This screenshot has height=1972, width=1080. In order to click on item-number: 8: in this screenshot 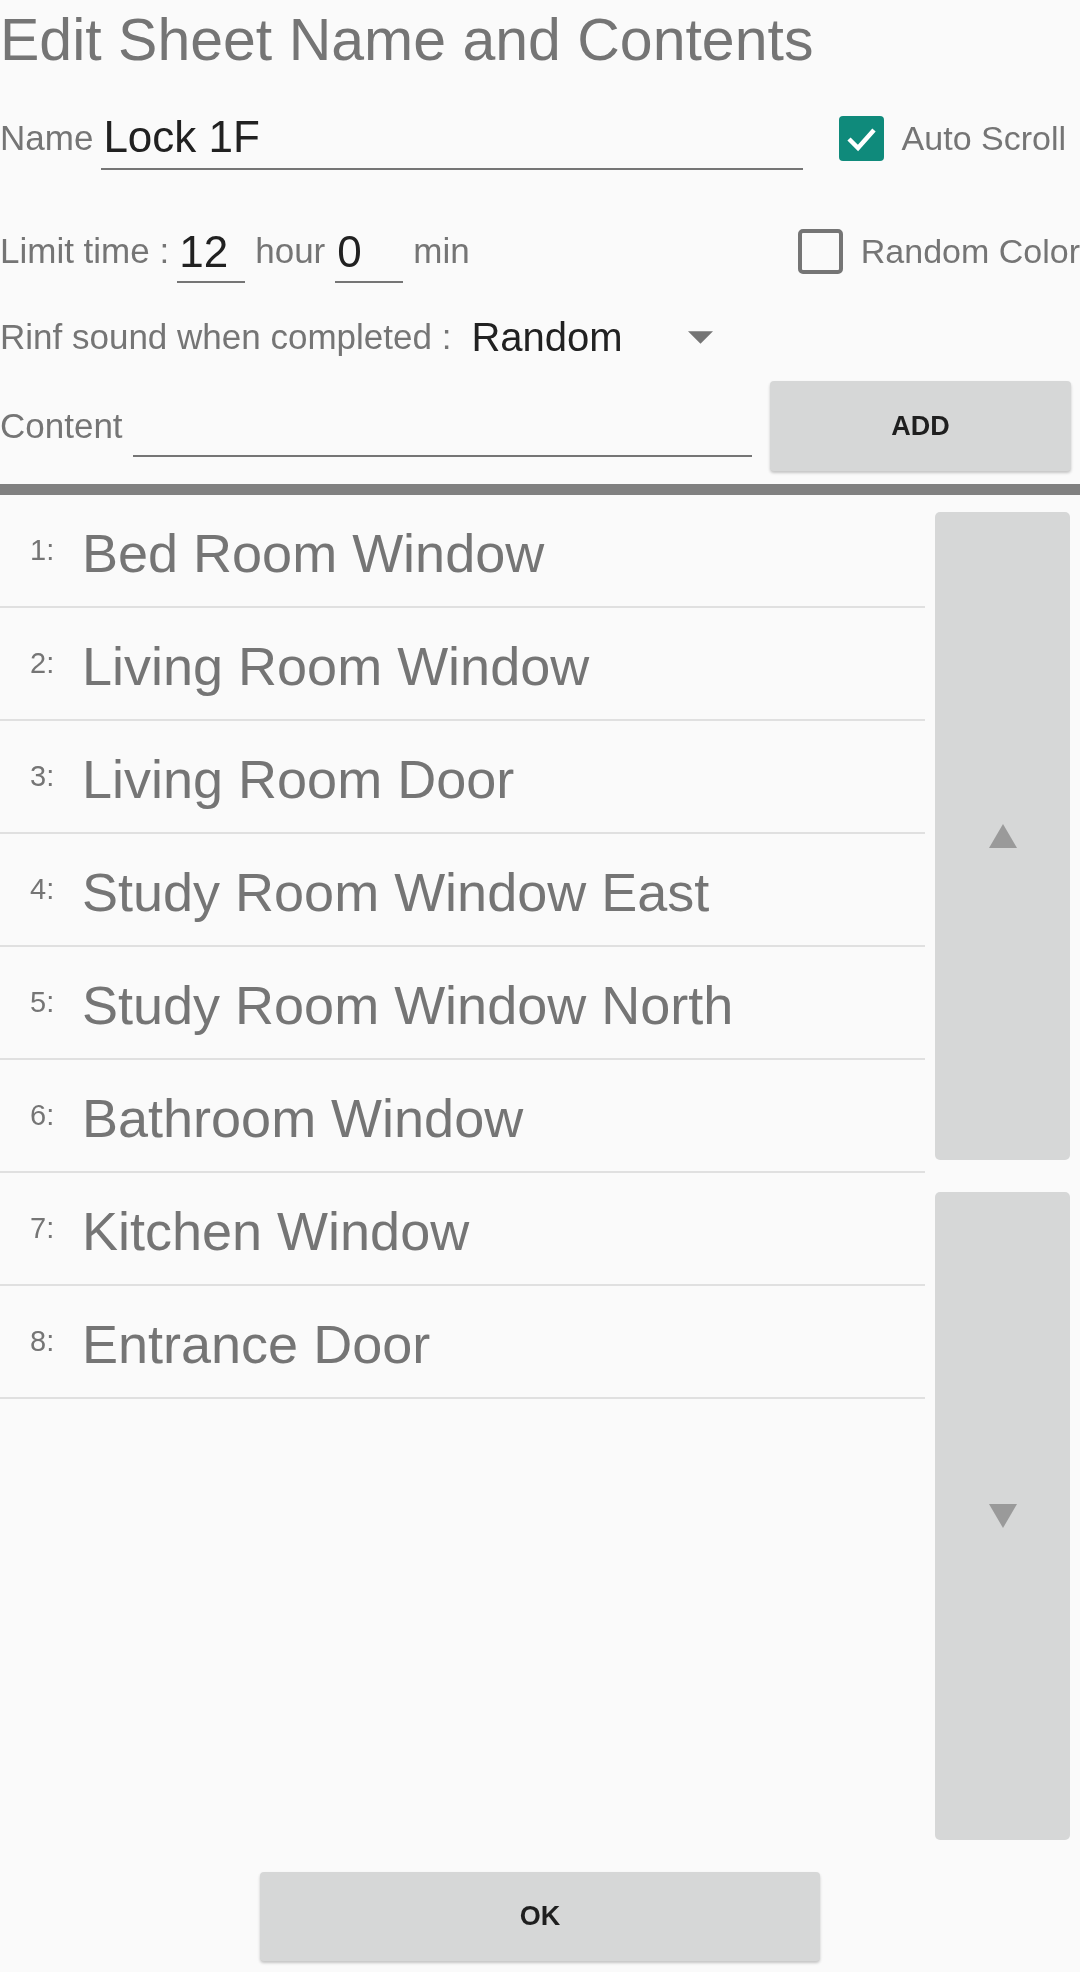, I will do `click(43, 1341)`.